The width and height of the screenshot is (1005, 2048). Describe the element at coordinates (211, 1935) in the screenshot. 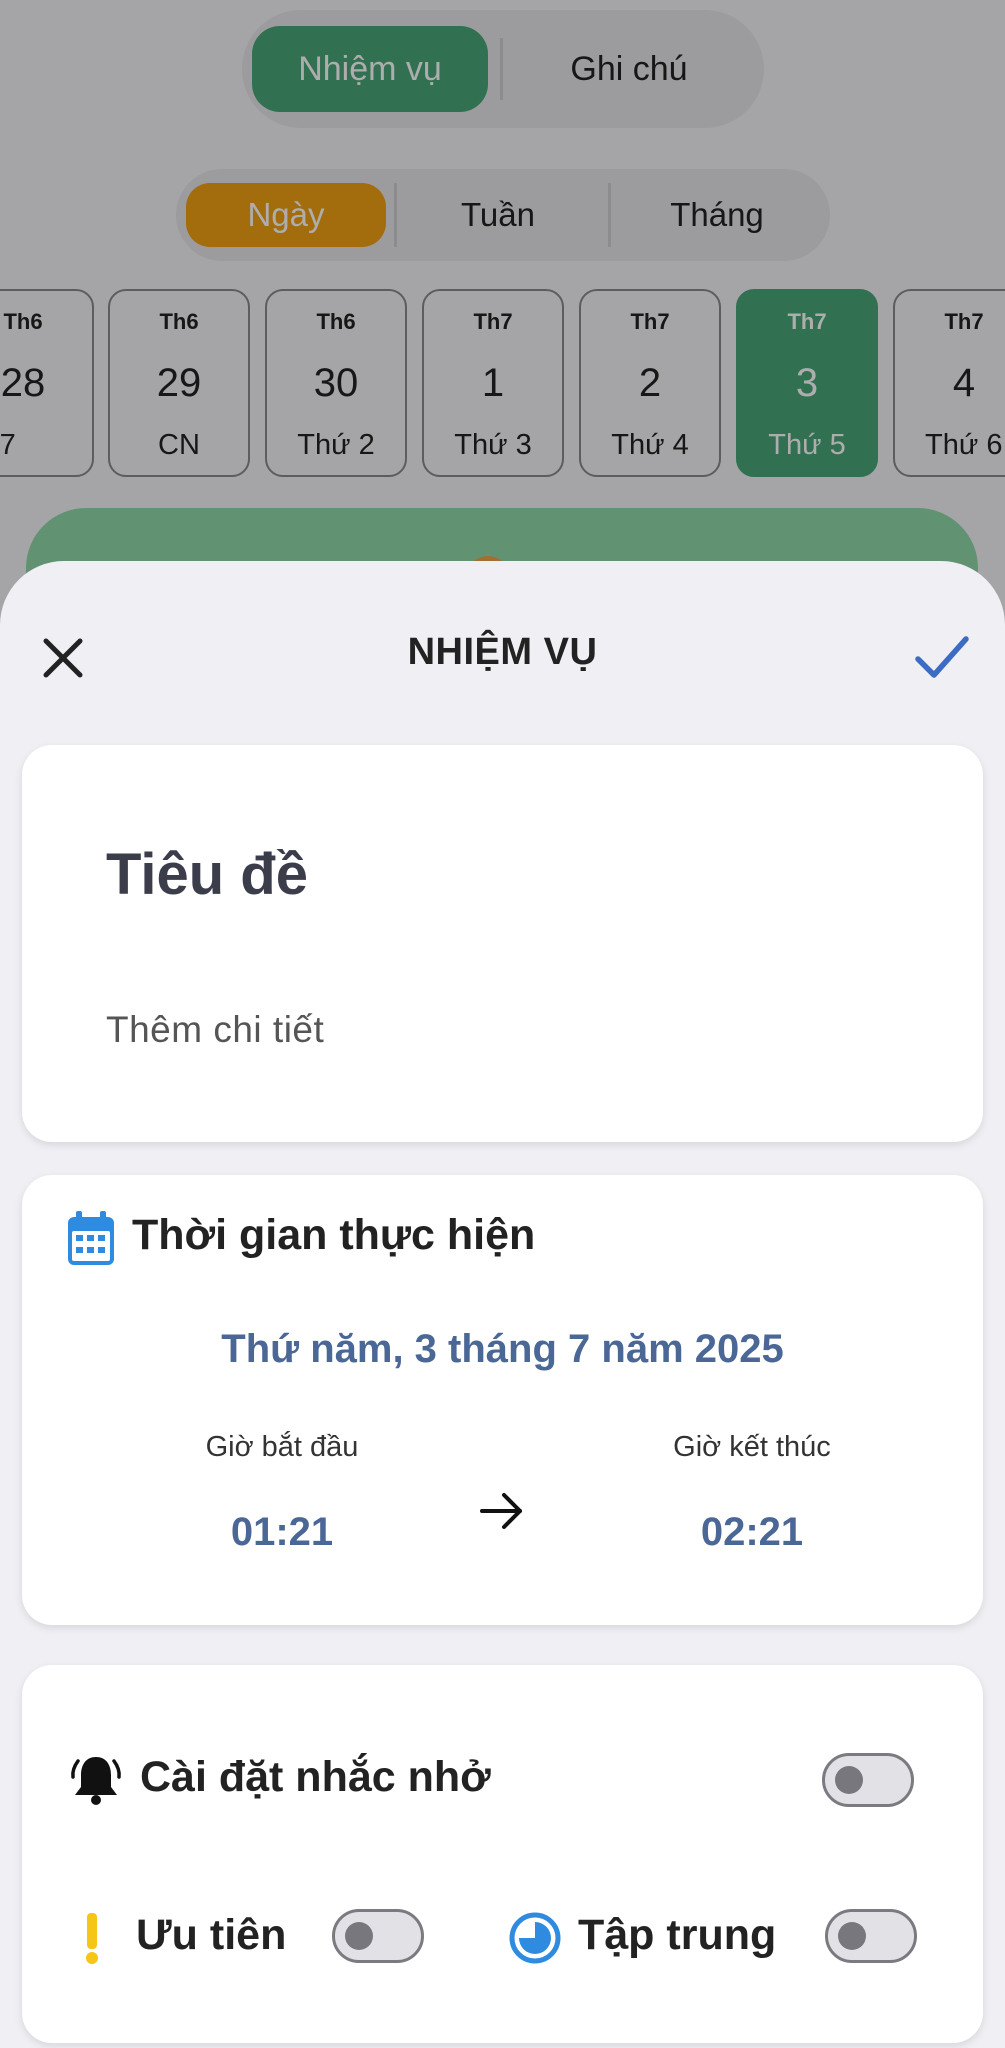

I see `priority-label: Ưu tiên` at that location.